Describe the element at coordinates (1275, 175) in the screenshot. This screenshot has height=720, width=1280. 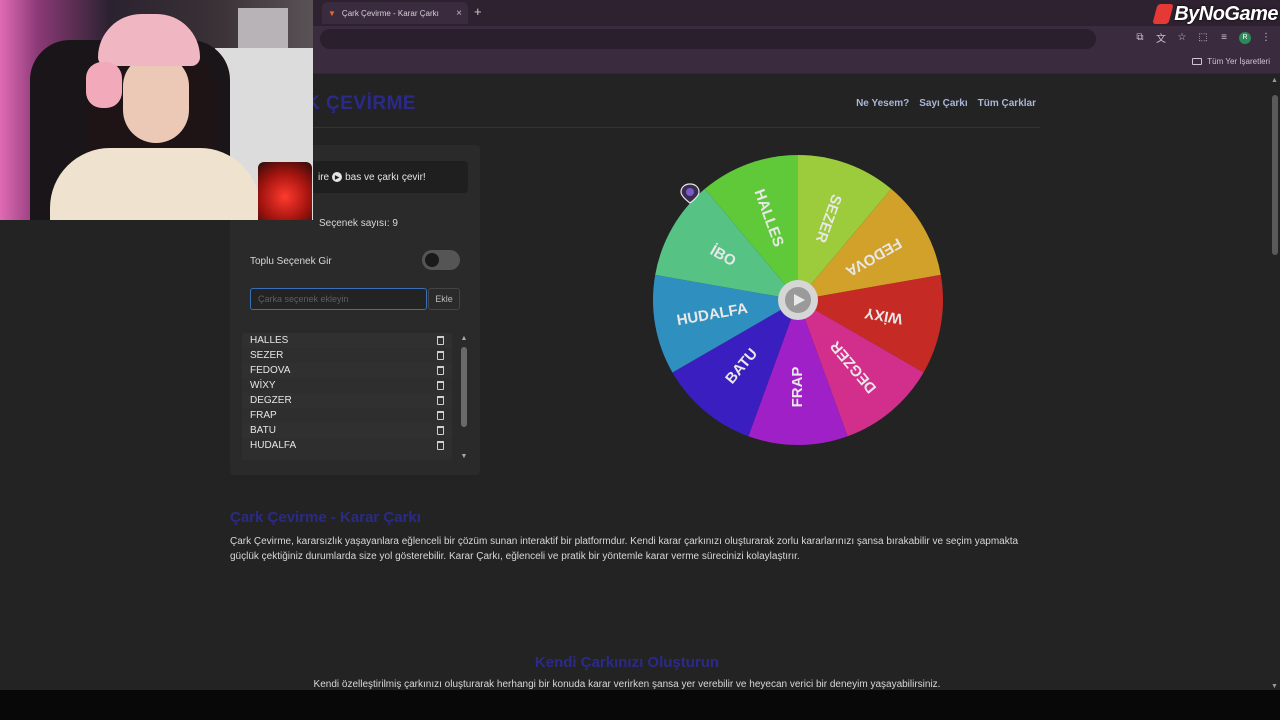
I see `page-scroll-thumb` at that location.